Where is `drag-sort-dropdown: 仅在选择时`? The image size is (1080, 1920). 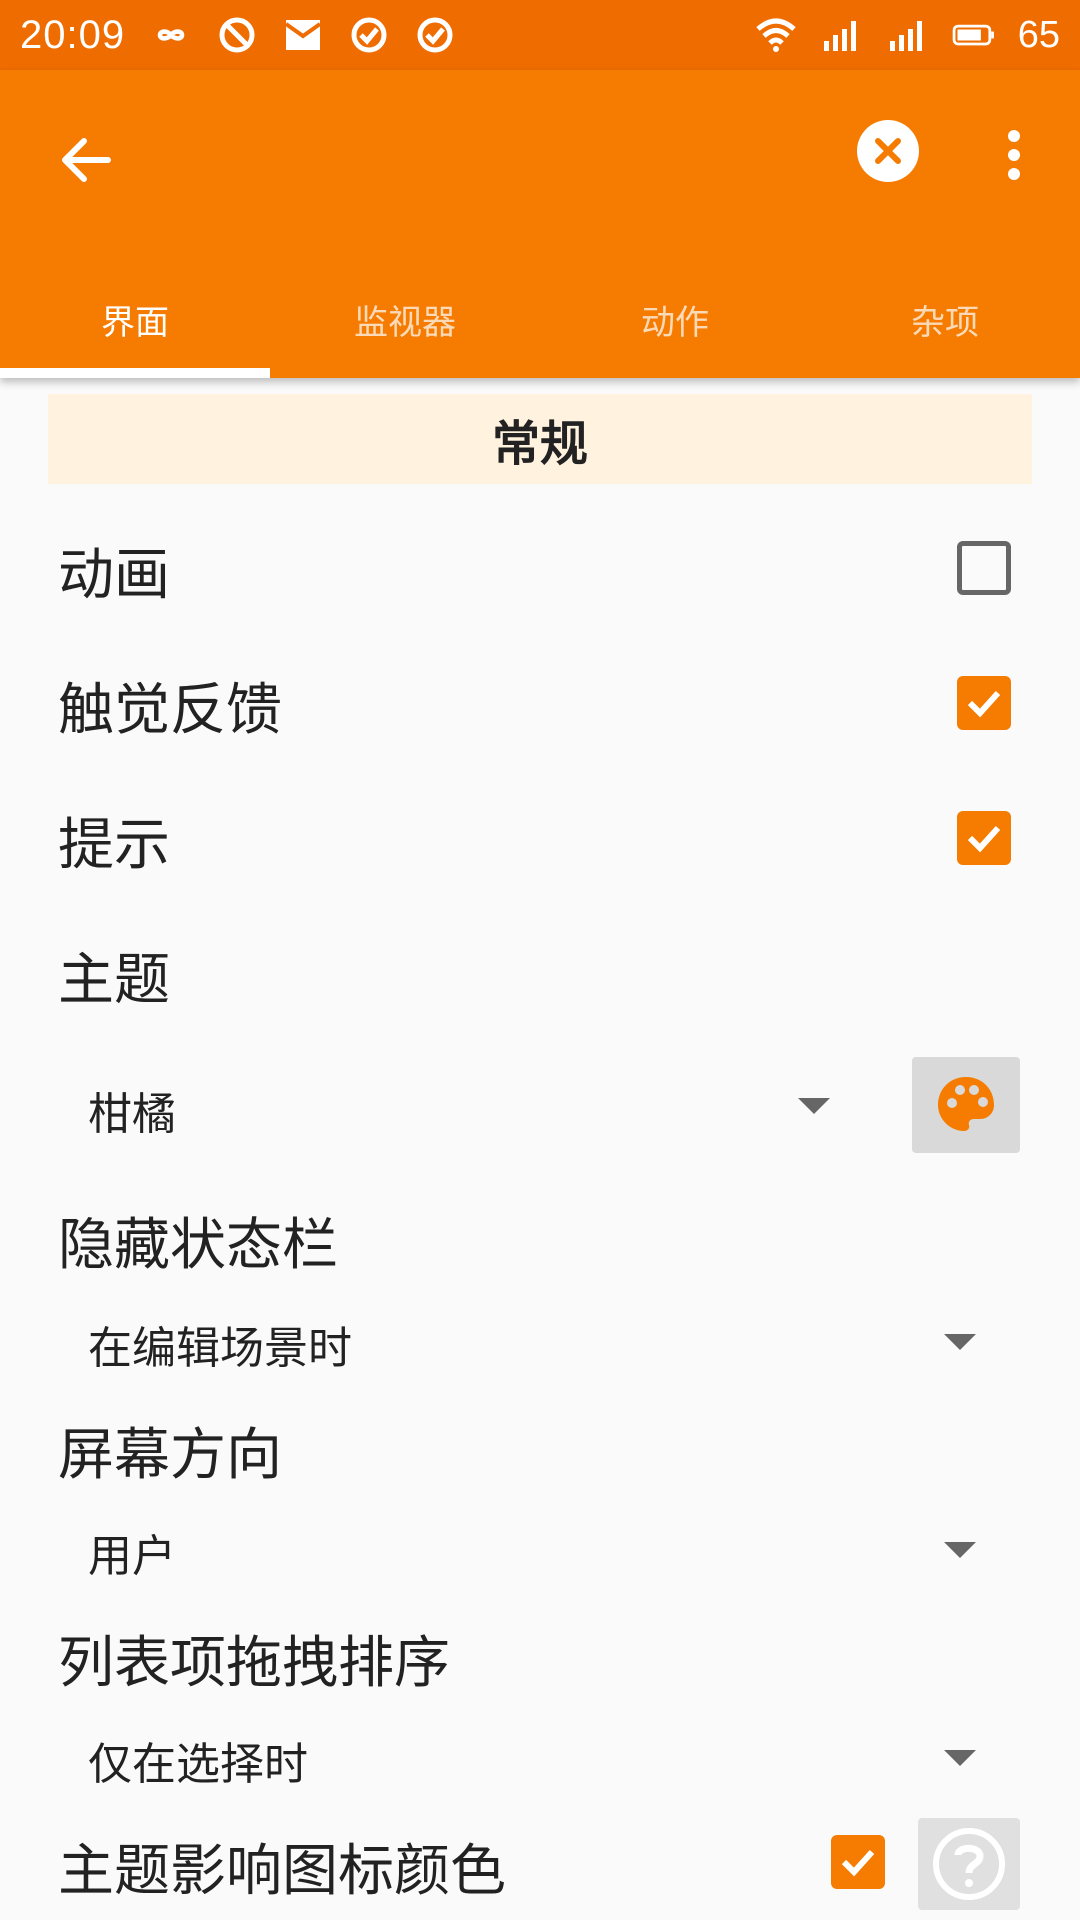 drag-sort-dropdown: 仅在选择时 is located at coordinates (530, 1756).